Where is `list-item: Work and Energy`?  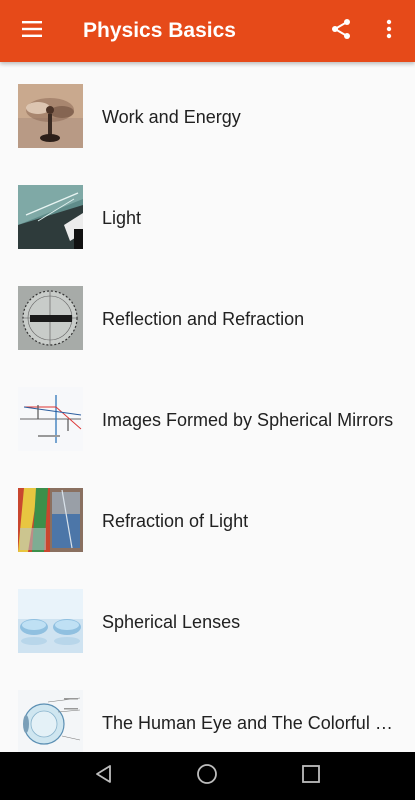 list-item: Work and Energy is located at coordinates (207, 112).